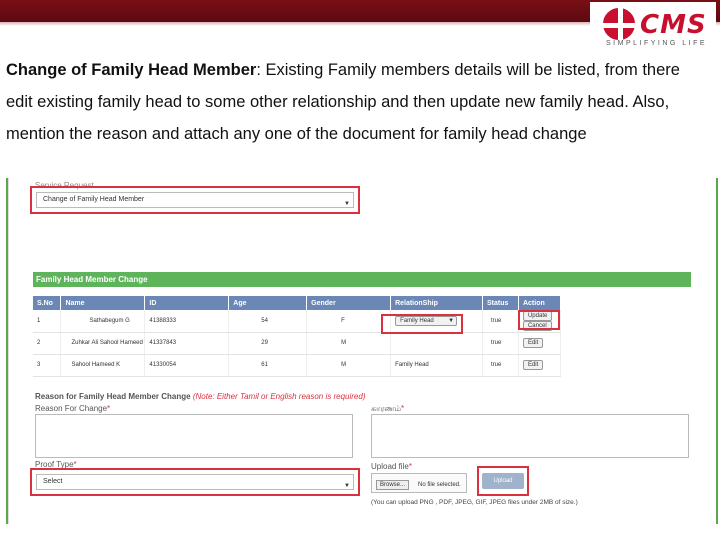 The height and width of the screenshot is (540, 720). Describe the element at coordinates (539, 320) in the screenshot. I see `highlight-update` at that location.